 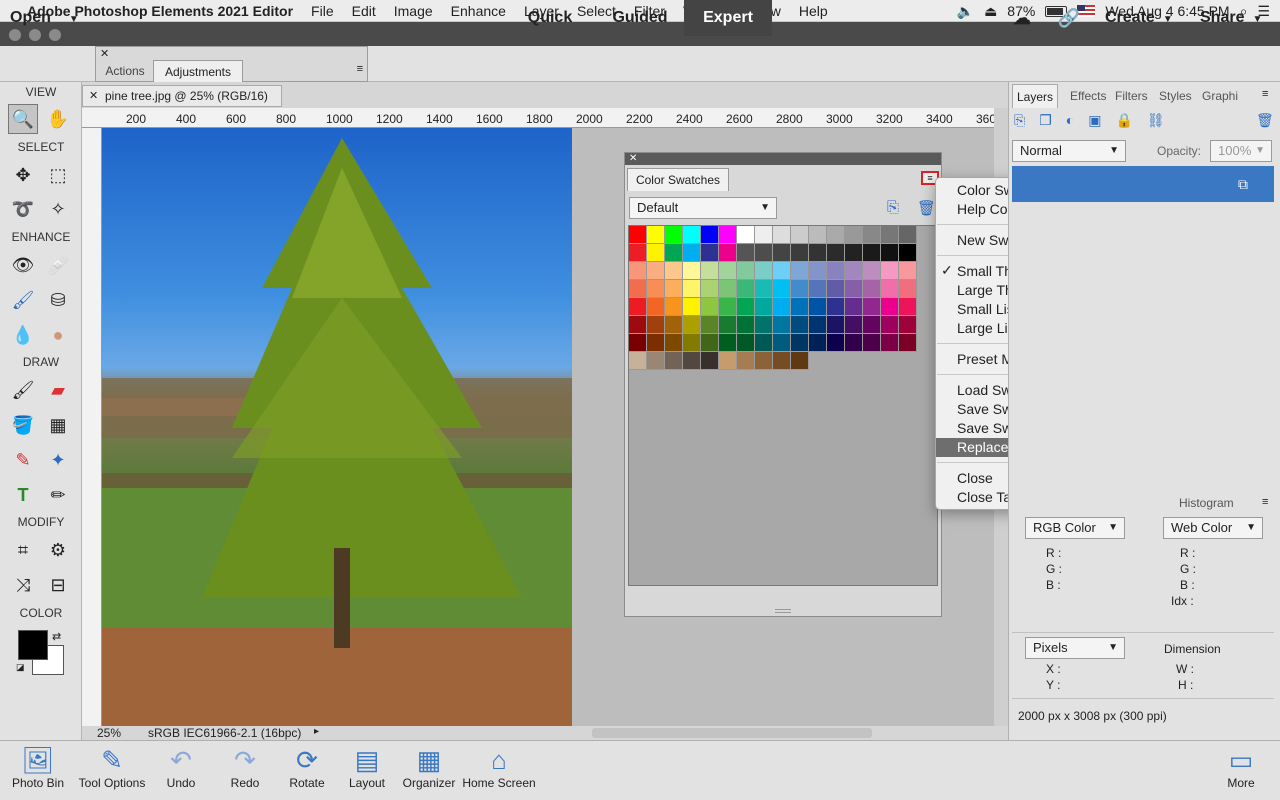 What do you see at coordinates (93, 96) in the screenshot?
I see `close-document-icon: ✕` at bounding box center [93, 96].